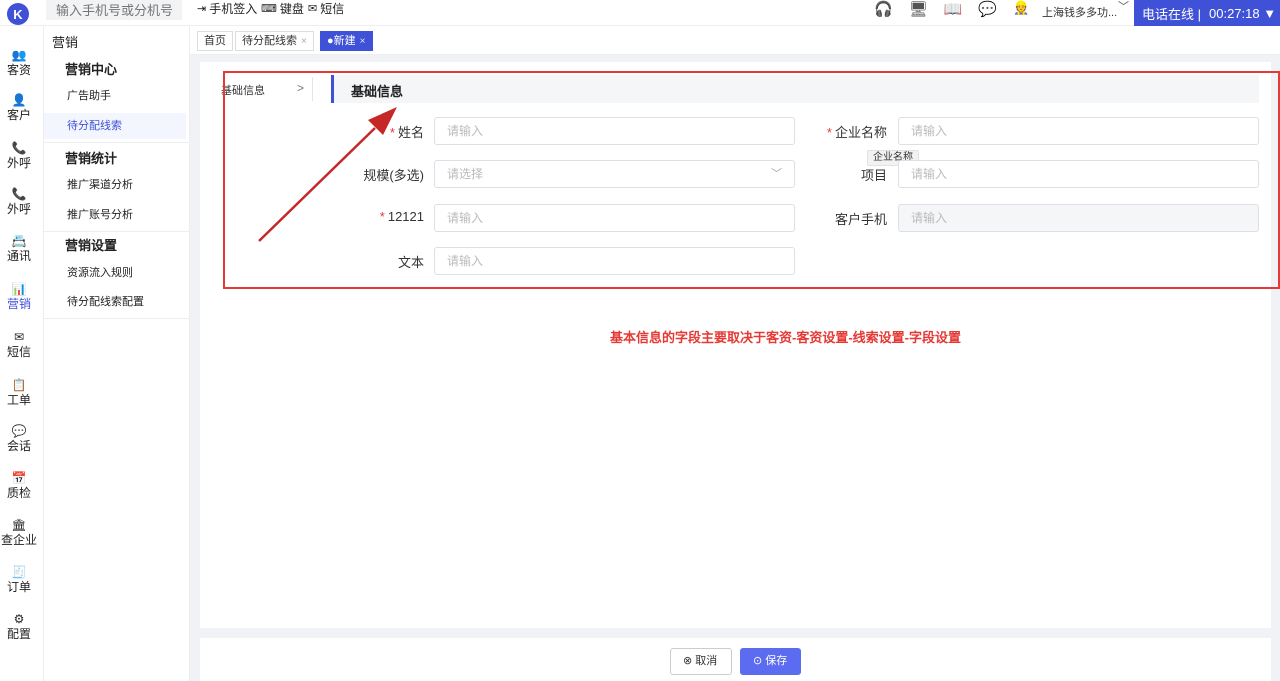 This screenshot has width=1280, height=681. Describe the element at coordinates (1123, 7) in the screenshot. I see `chevron-down-icon: ﹀` at that location.